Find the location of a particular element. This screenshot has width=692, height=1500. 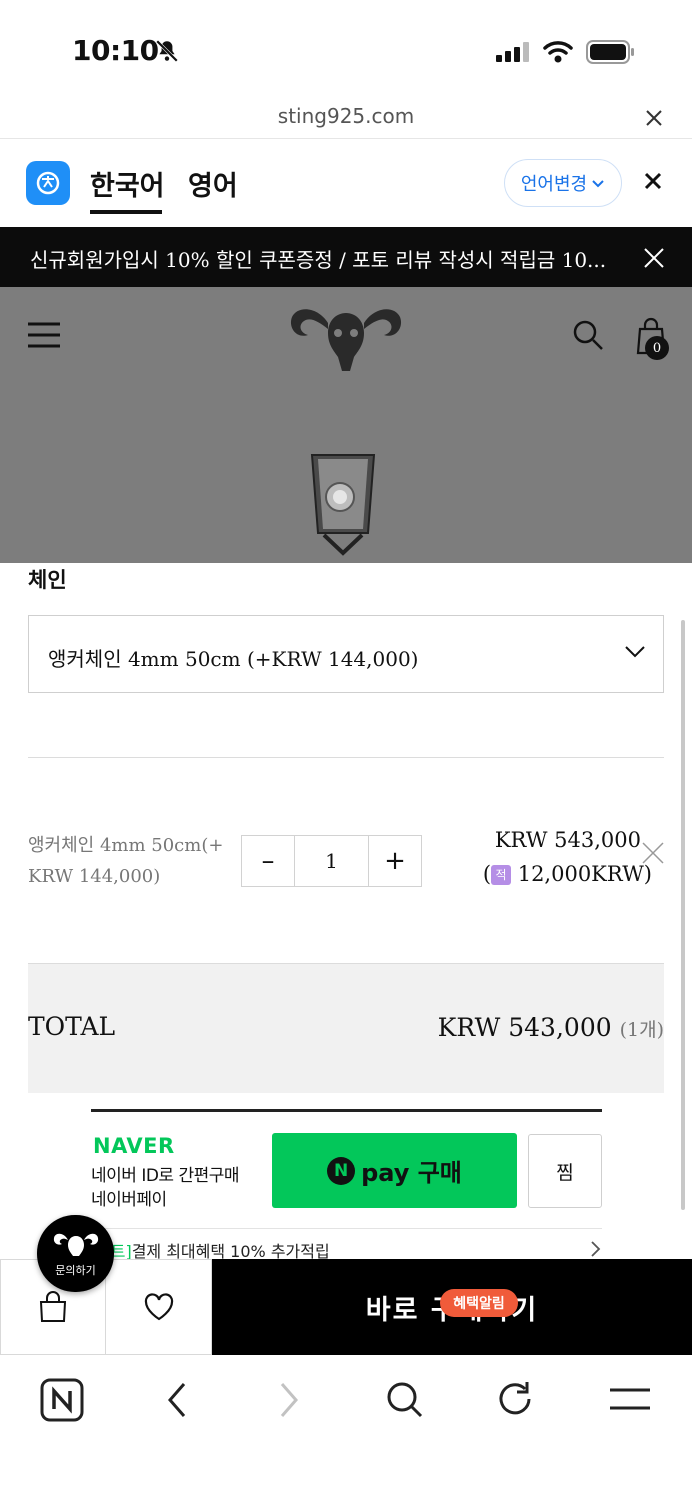

option-selected-value: 앵커체인 4mm 50cm (+KRW 144,000) is located at coordinates (233, 659).